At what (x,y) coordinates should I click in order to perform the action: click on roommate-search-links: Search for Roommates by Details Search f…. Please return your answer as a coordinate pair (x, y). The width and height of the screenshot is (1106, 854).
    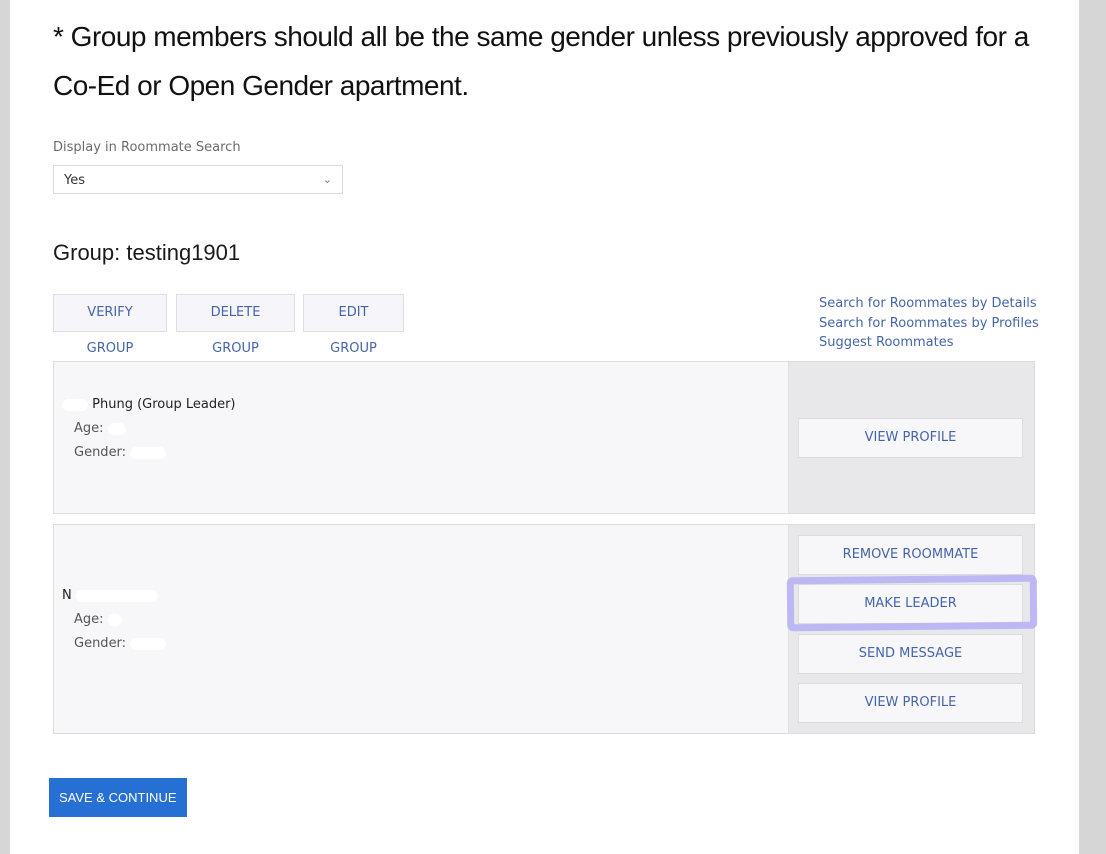
    Looking at the image, I should click on (929, 323).